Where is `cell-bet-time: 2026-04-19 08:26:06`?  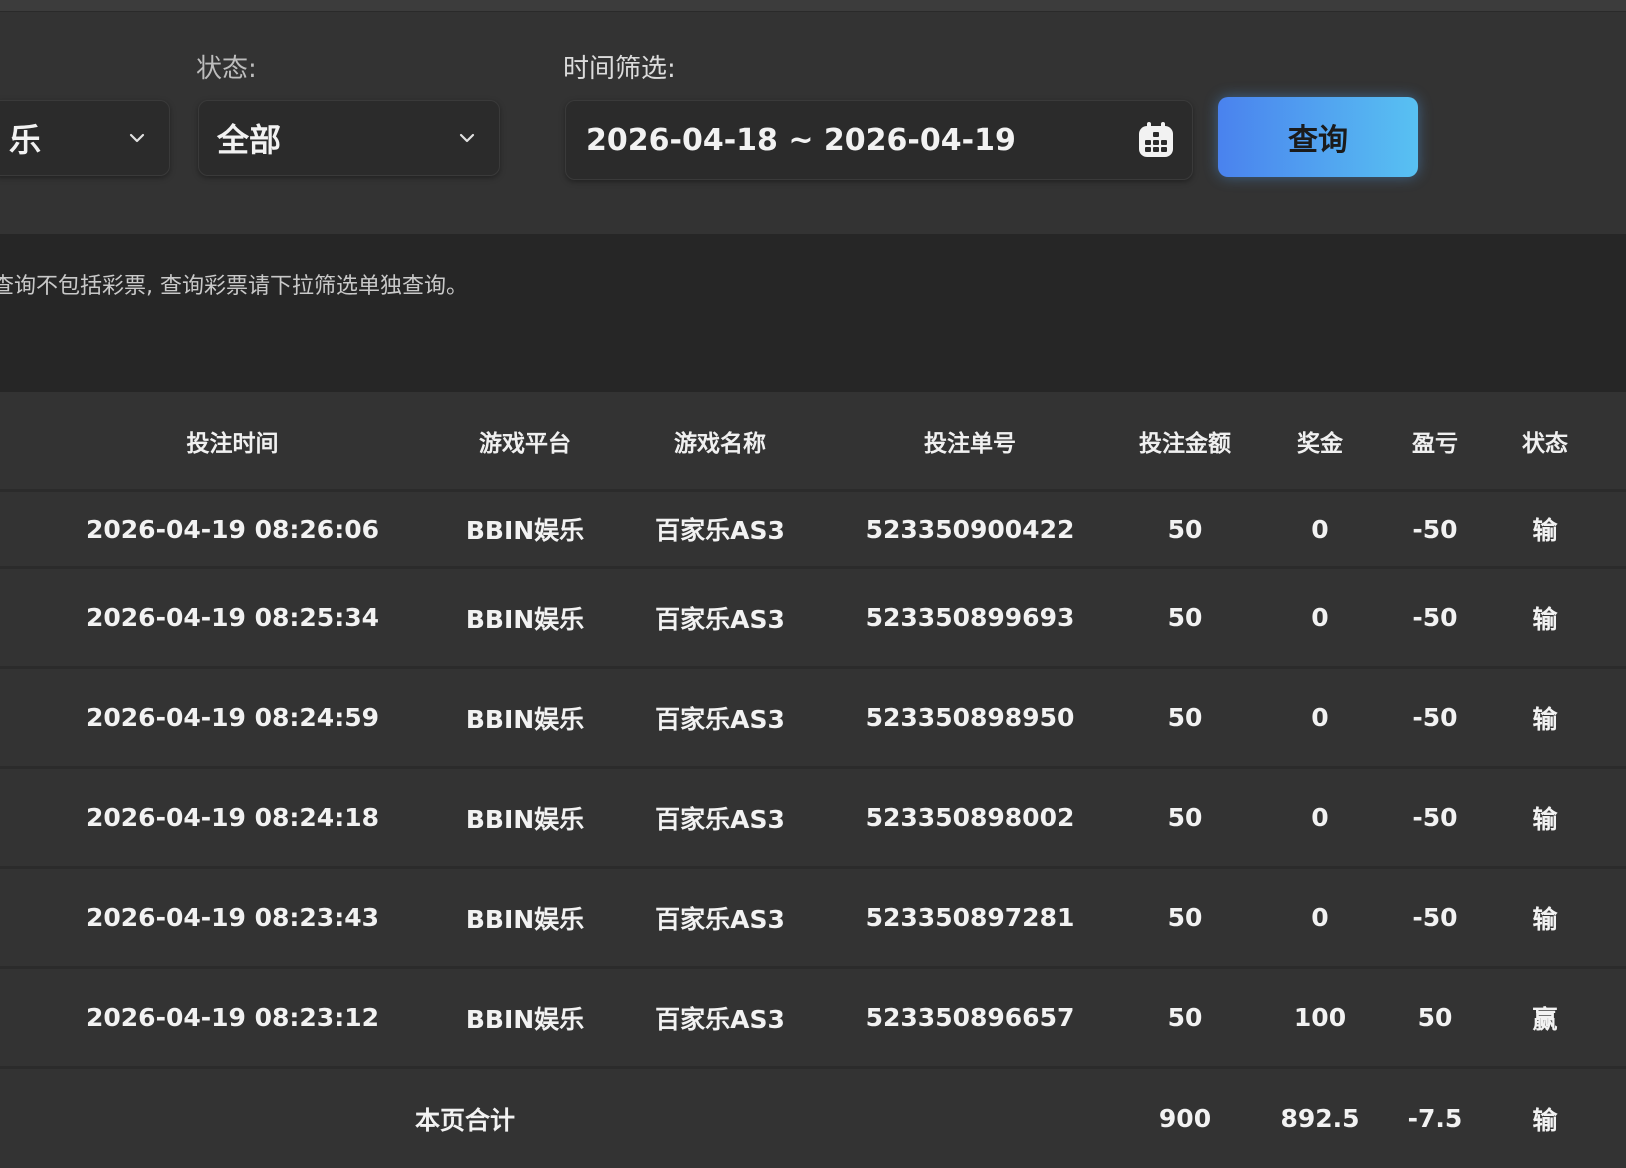
cell-bet-time: 2026-04-19 08:26:06 is located at coordinates (232, 529).